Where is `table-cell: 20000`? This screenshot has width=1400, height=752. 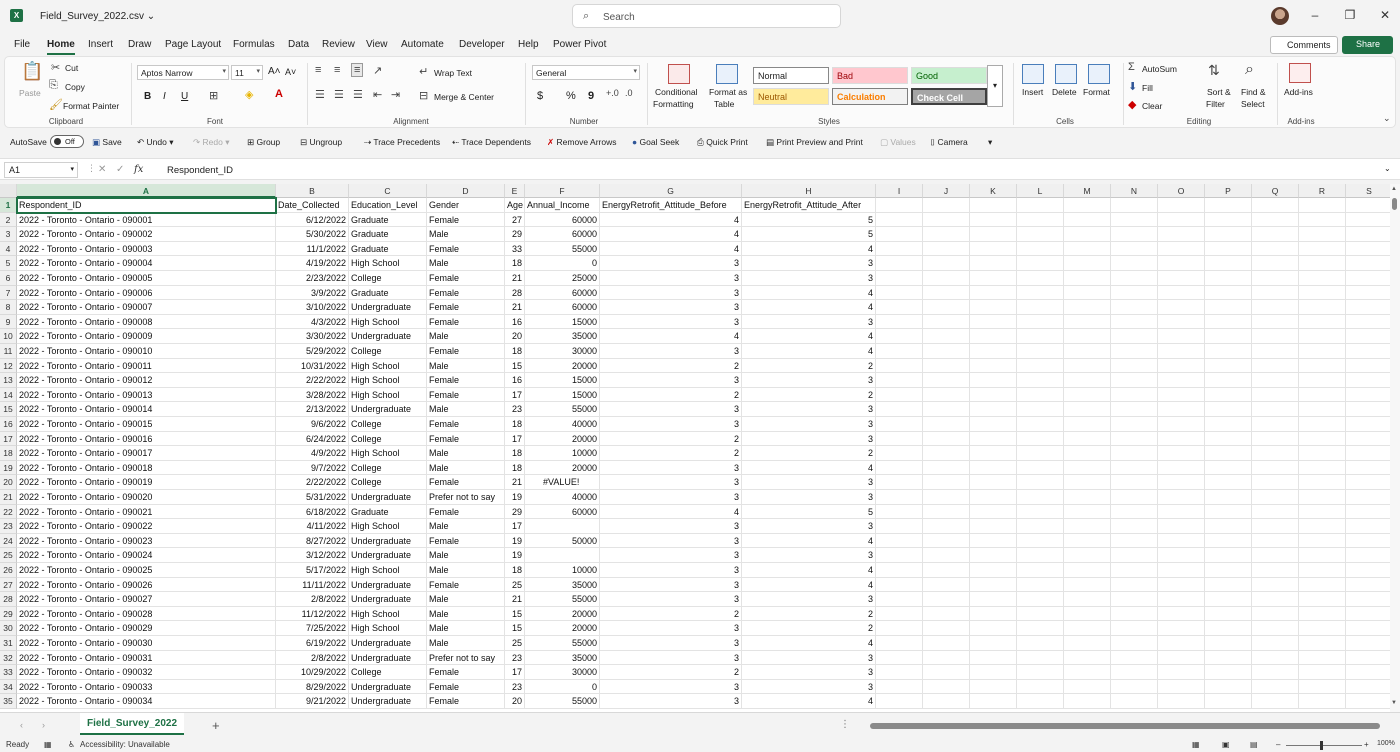
table-cell: 20000 is located at coordinates (562, 614).